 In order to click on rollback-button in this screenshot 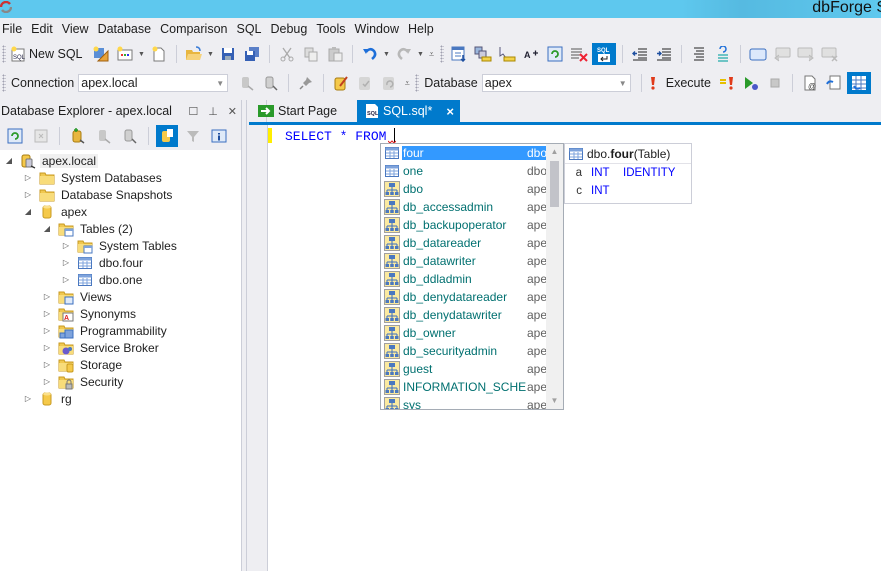, I will do `click(389, 83)`.